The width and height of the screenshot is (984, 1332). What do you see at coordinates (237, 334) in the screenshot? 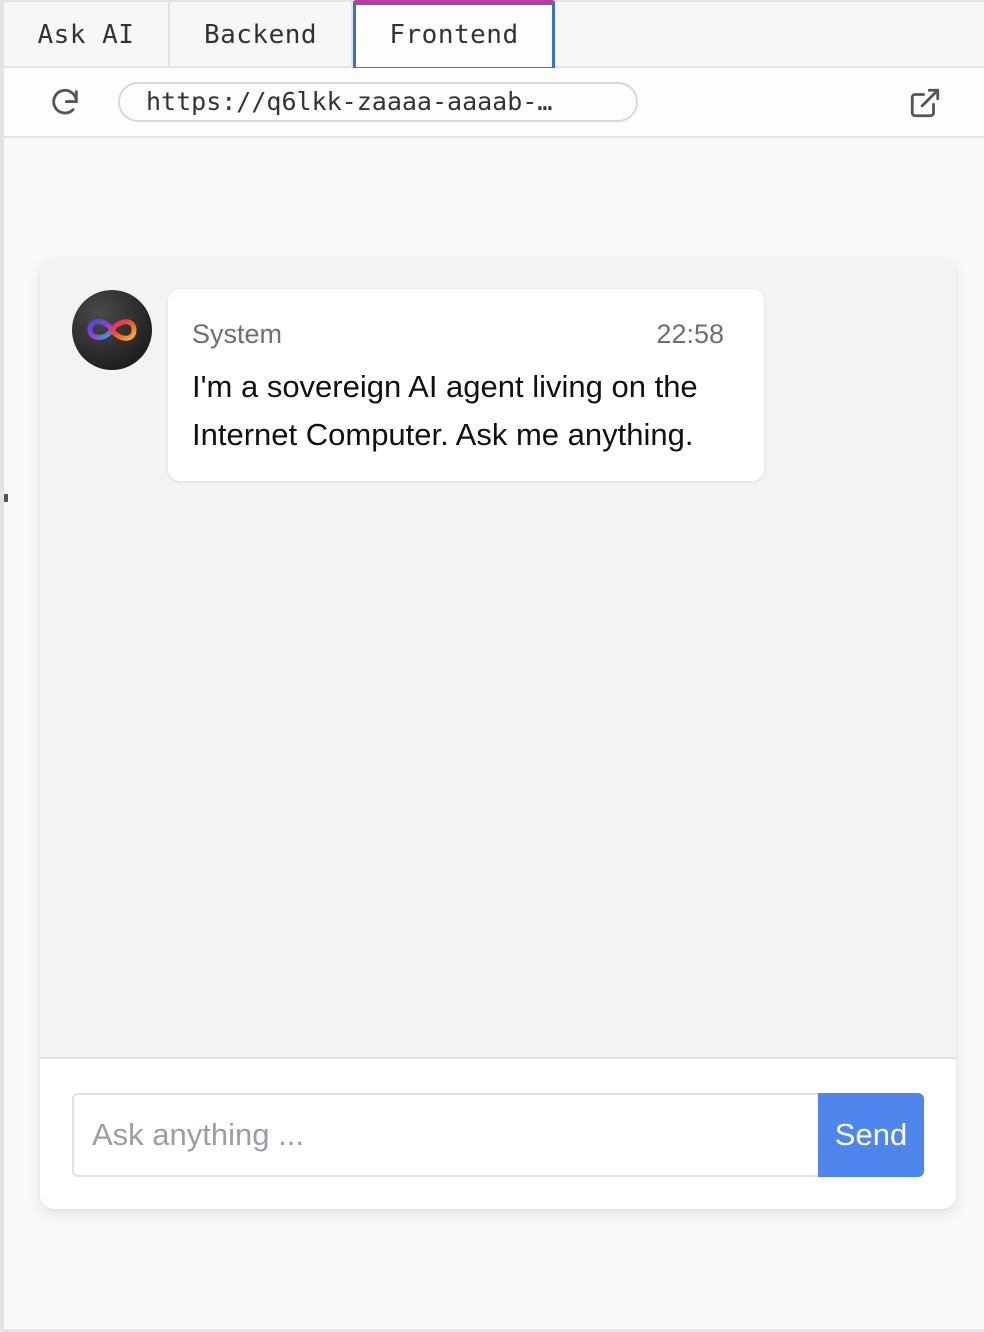
I see `message-sender: System` at bounding box center [237, 334].